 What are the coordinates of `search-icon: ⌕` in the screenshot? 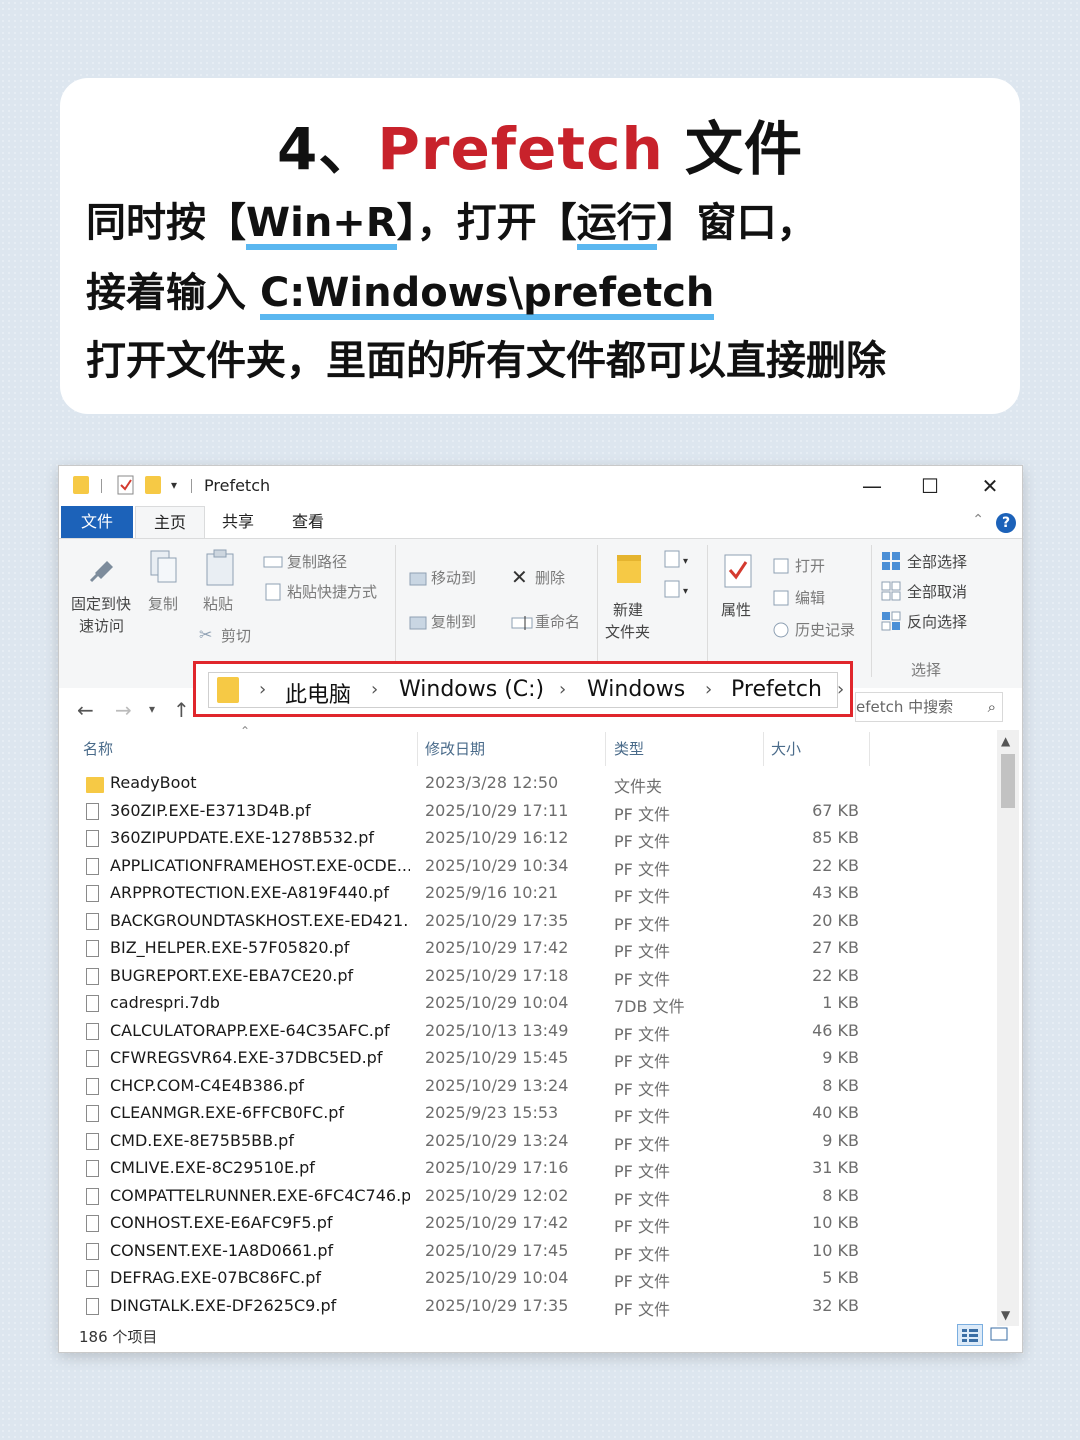 It's located at (992, 707).